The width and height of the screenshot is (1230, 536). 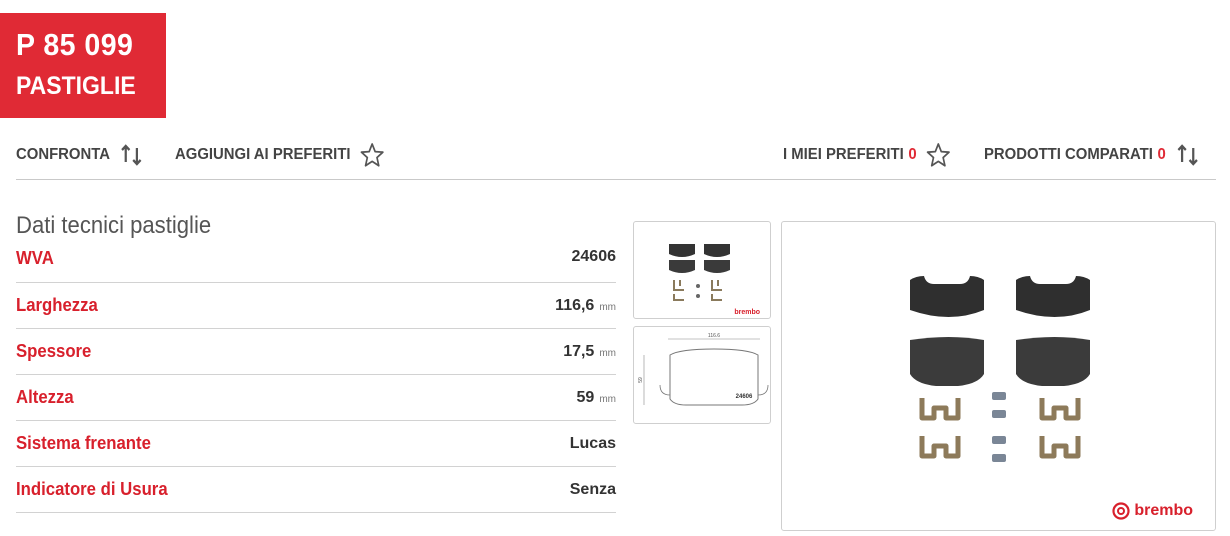 I want to click on add-favorites-label: AGGIUNGI AI PREFERITI, so click(x=263, y=154).